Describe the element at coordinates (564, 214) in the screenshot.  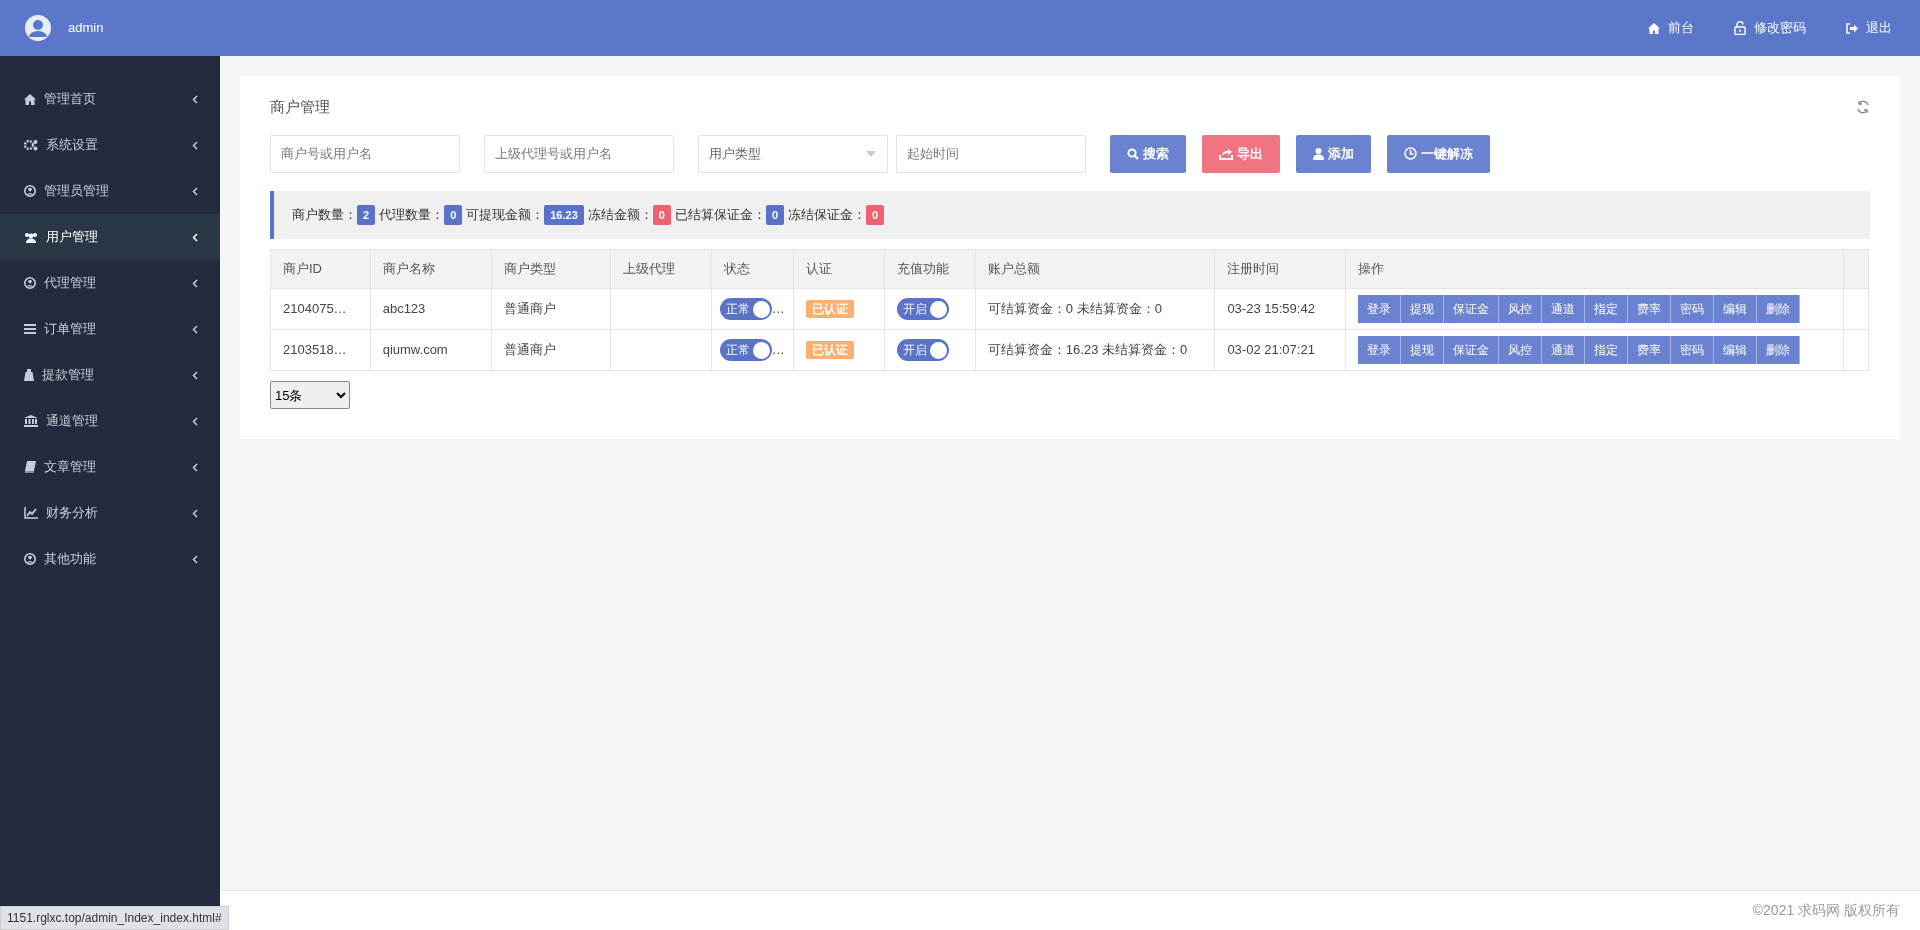
I see `stat-count: 16.23` at that location.